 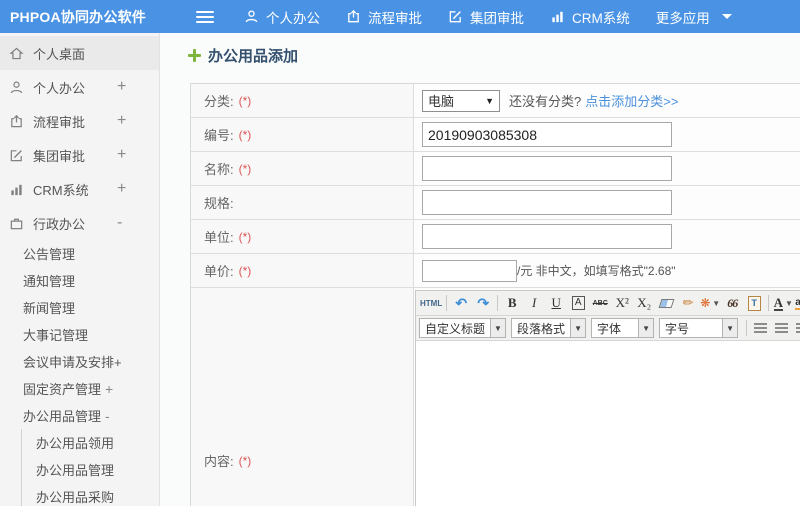 I want to click on nav-crm-system: CRM系统, so click(x=590, y=17).